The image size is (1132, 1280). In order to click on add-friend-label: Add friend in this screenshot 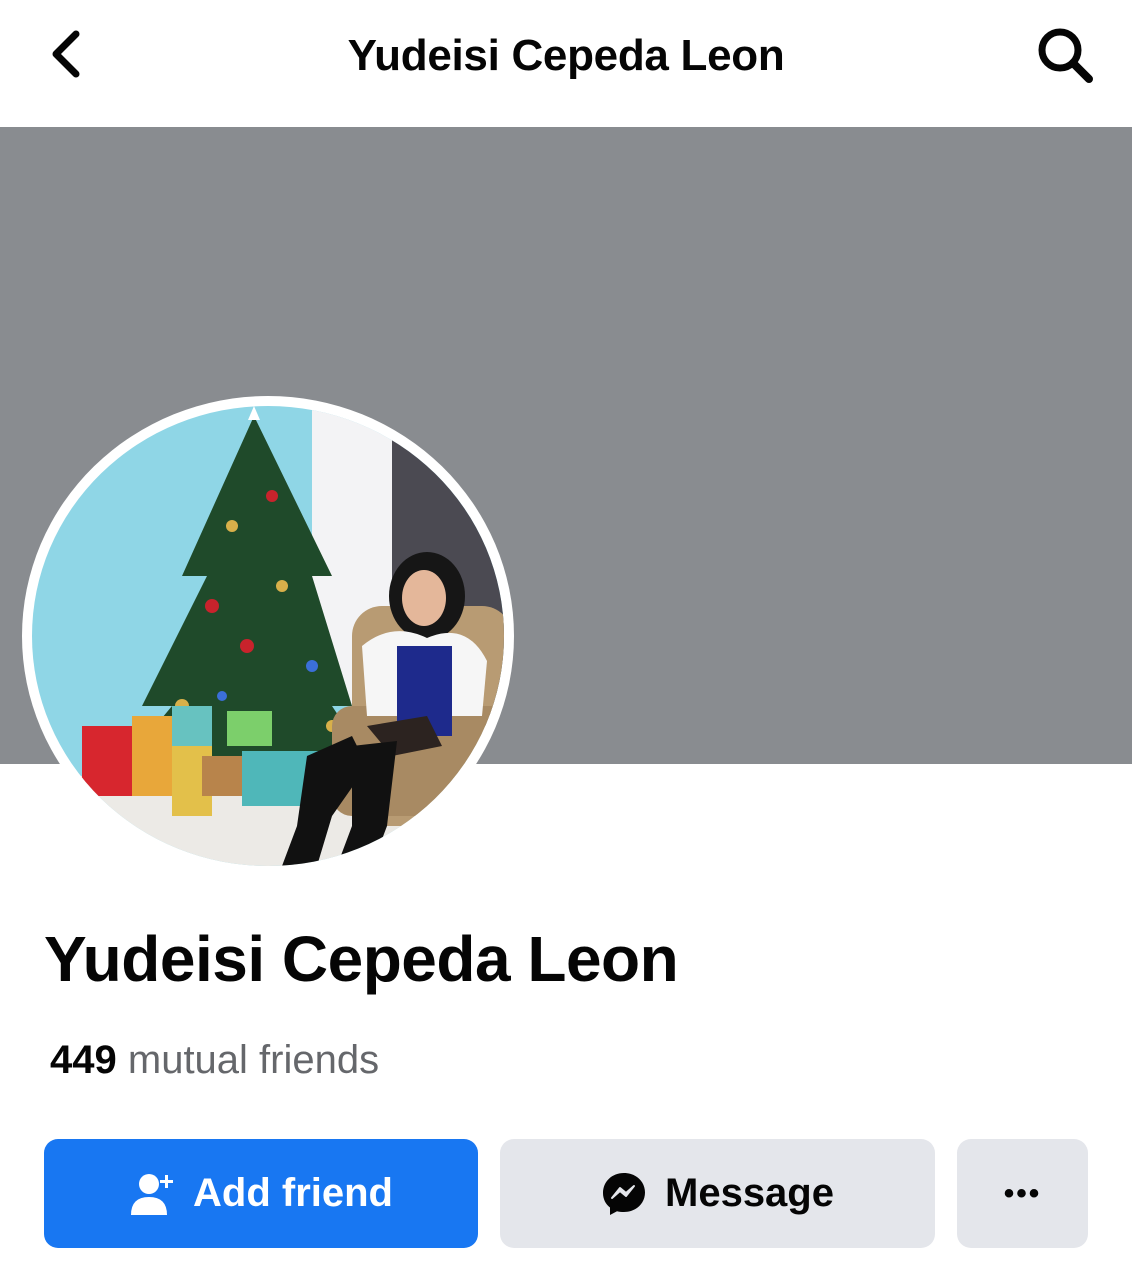, I will do `click(293, 1193)`.